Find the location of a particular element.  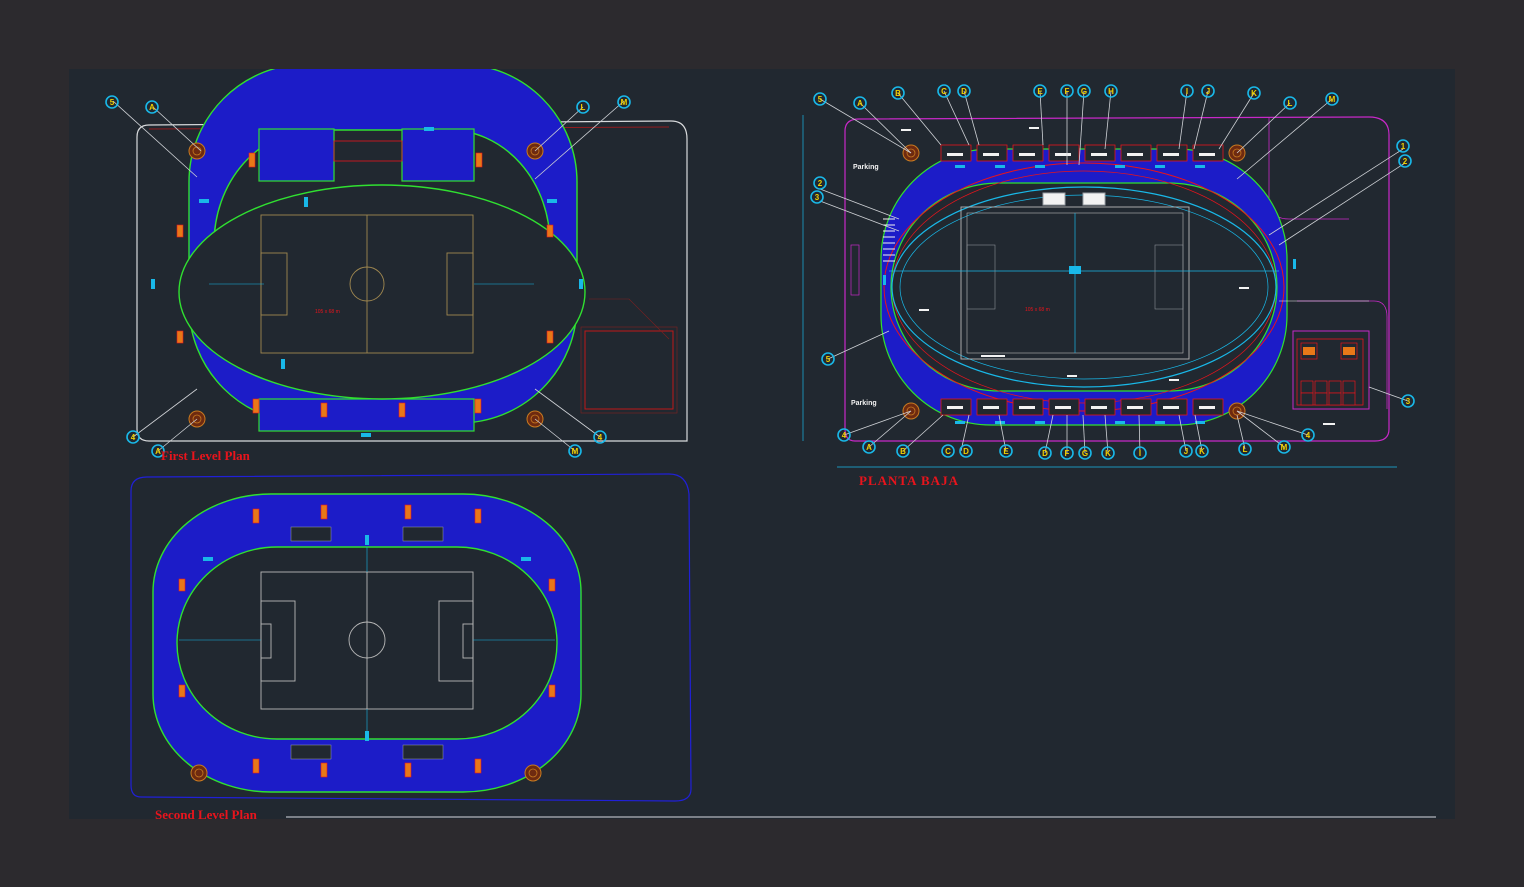

parking-label-top: Parking is located at coordinates (866, 167).